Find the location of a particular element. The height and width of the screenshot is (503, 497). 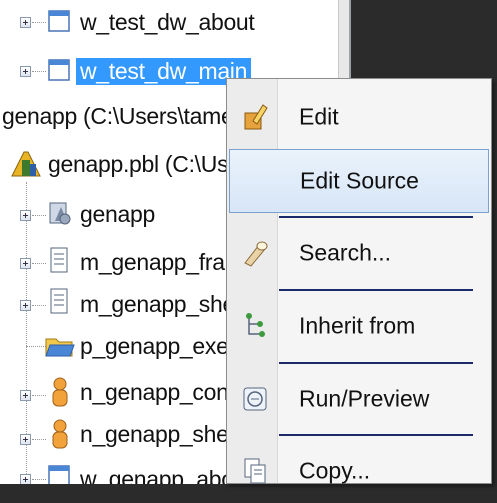

menu-item-run-preview: Run/Preview is located at coordinates (359, 399).